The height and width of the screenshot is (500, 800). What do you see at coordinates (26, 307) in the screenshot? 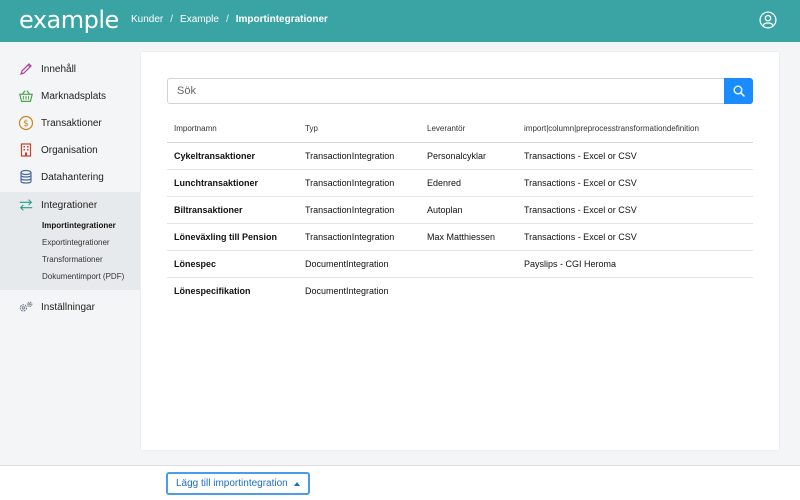
I see `gears-icon` at bounding box center [26, 307].